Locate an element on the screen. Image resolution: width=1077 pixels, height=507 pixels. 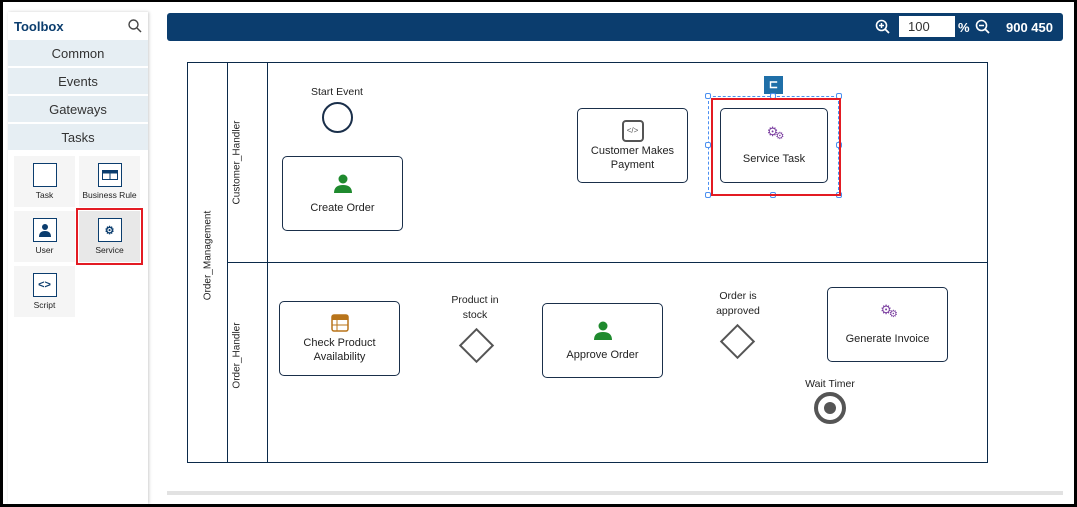
tool-service: ⚙ Service is located at coordinates (109, 236).